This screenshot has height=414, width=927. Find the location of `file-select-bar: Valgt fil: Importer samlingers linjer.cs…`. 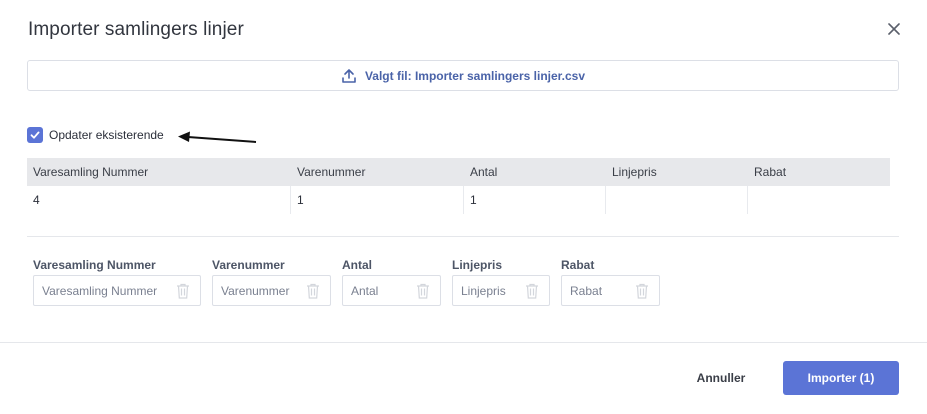

file-select-bar: Valgt fil: Importer samlingers linjer.cs… is located at coordinates (463, 75).